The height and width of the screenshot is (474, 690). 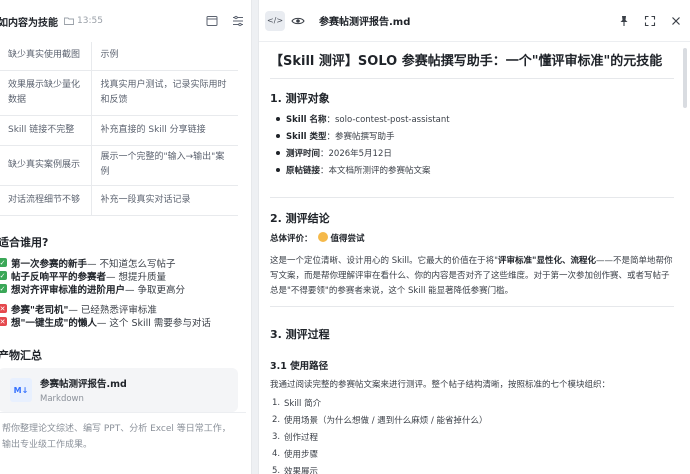 What do you see at coordinates (46, 200) in the screenshot?
I see `table-cell: 对话流程细节不够` at bounding box center [46, 200].